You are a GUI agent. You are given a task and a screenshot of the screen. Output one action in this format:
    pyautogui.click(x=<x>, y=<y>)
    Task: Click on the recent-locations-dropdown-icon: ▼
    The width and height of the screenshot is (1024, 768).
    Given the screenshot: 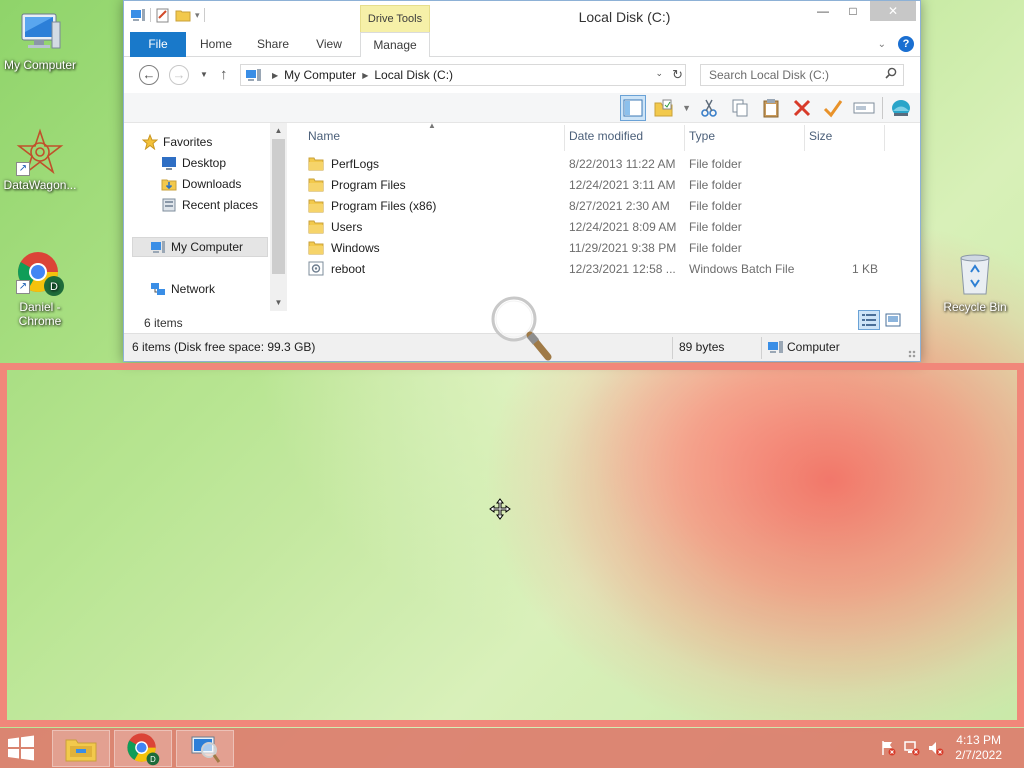 What is the action you would take?
    pyautogui.click(x=204, y=74)
    